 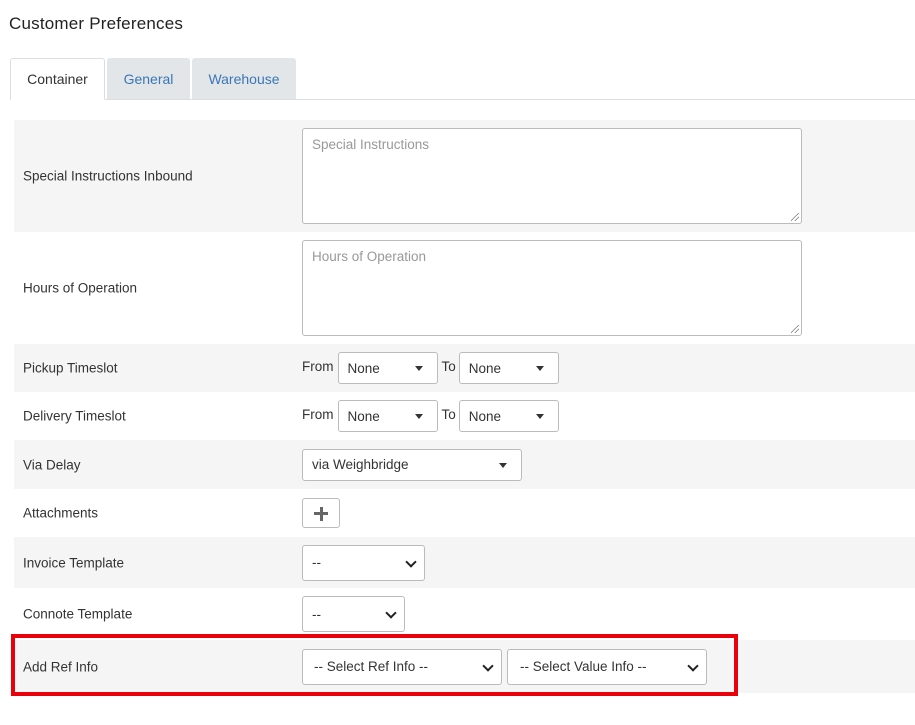 What do you see at coordinates (316, 562) in the screenshot?
I see `invoice-template-value: --` at bounding box center [316, 562].